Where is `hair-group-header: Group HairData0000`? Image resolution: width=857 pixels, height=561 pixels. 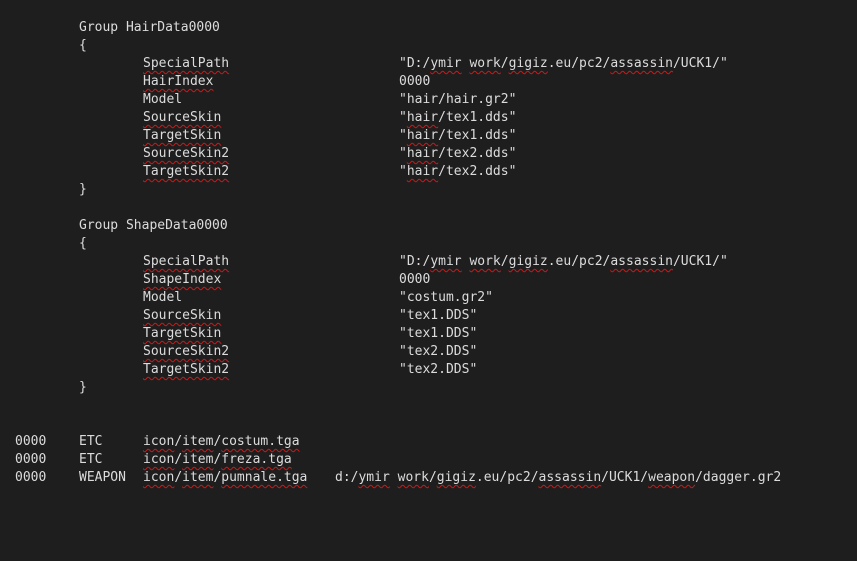 hair-group-header: Group HairData0000 is located at coordinates (149, 27).